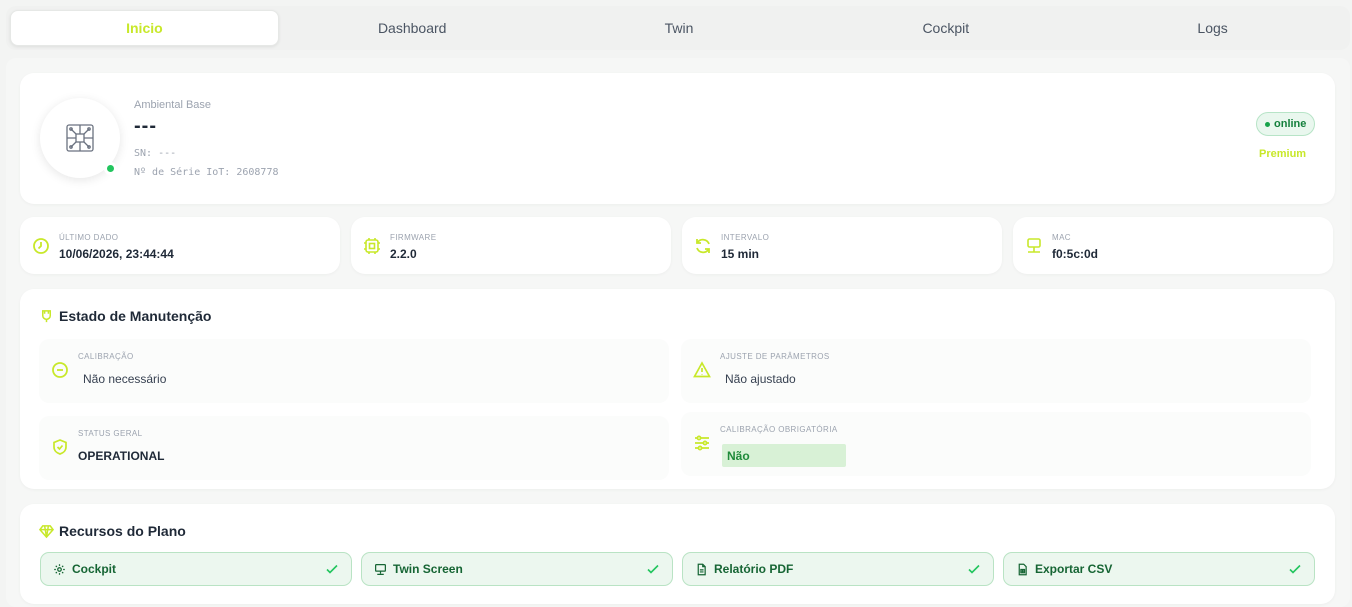 The image size is (1352, 607). What do you see at coordinates (1075, 254) in the screenshot?
I see `info-value: f0:5c:0d` at bounding box center [1075, 254].